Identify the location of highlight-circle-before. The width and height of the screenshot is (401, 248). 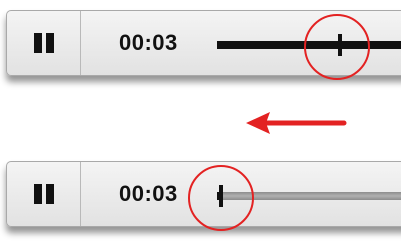
(337, 47).